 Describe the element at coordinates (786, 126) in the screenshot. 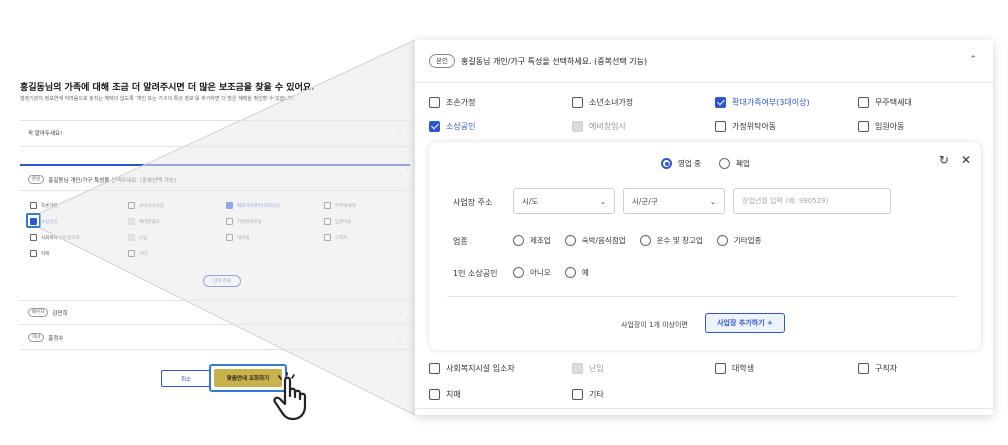

I see `trait-checkbox-7: 가정위탁아동` at that location.